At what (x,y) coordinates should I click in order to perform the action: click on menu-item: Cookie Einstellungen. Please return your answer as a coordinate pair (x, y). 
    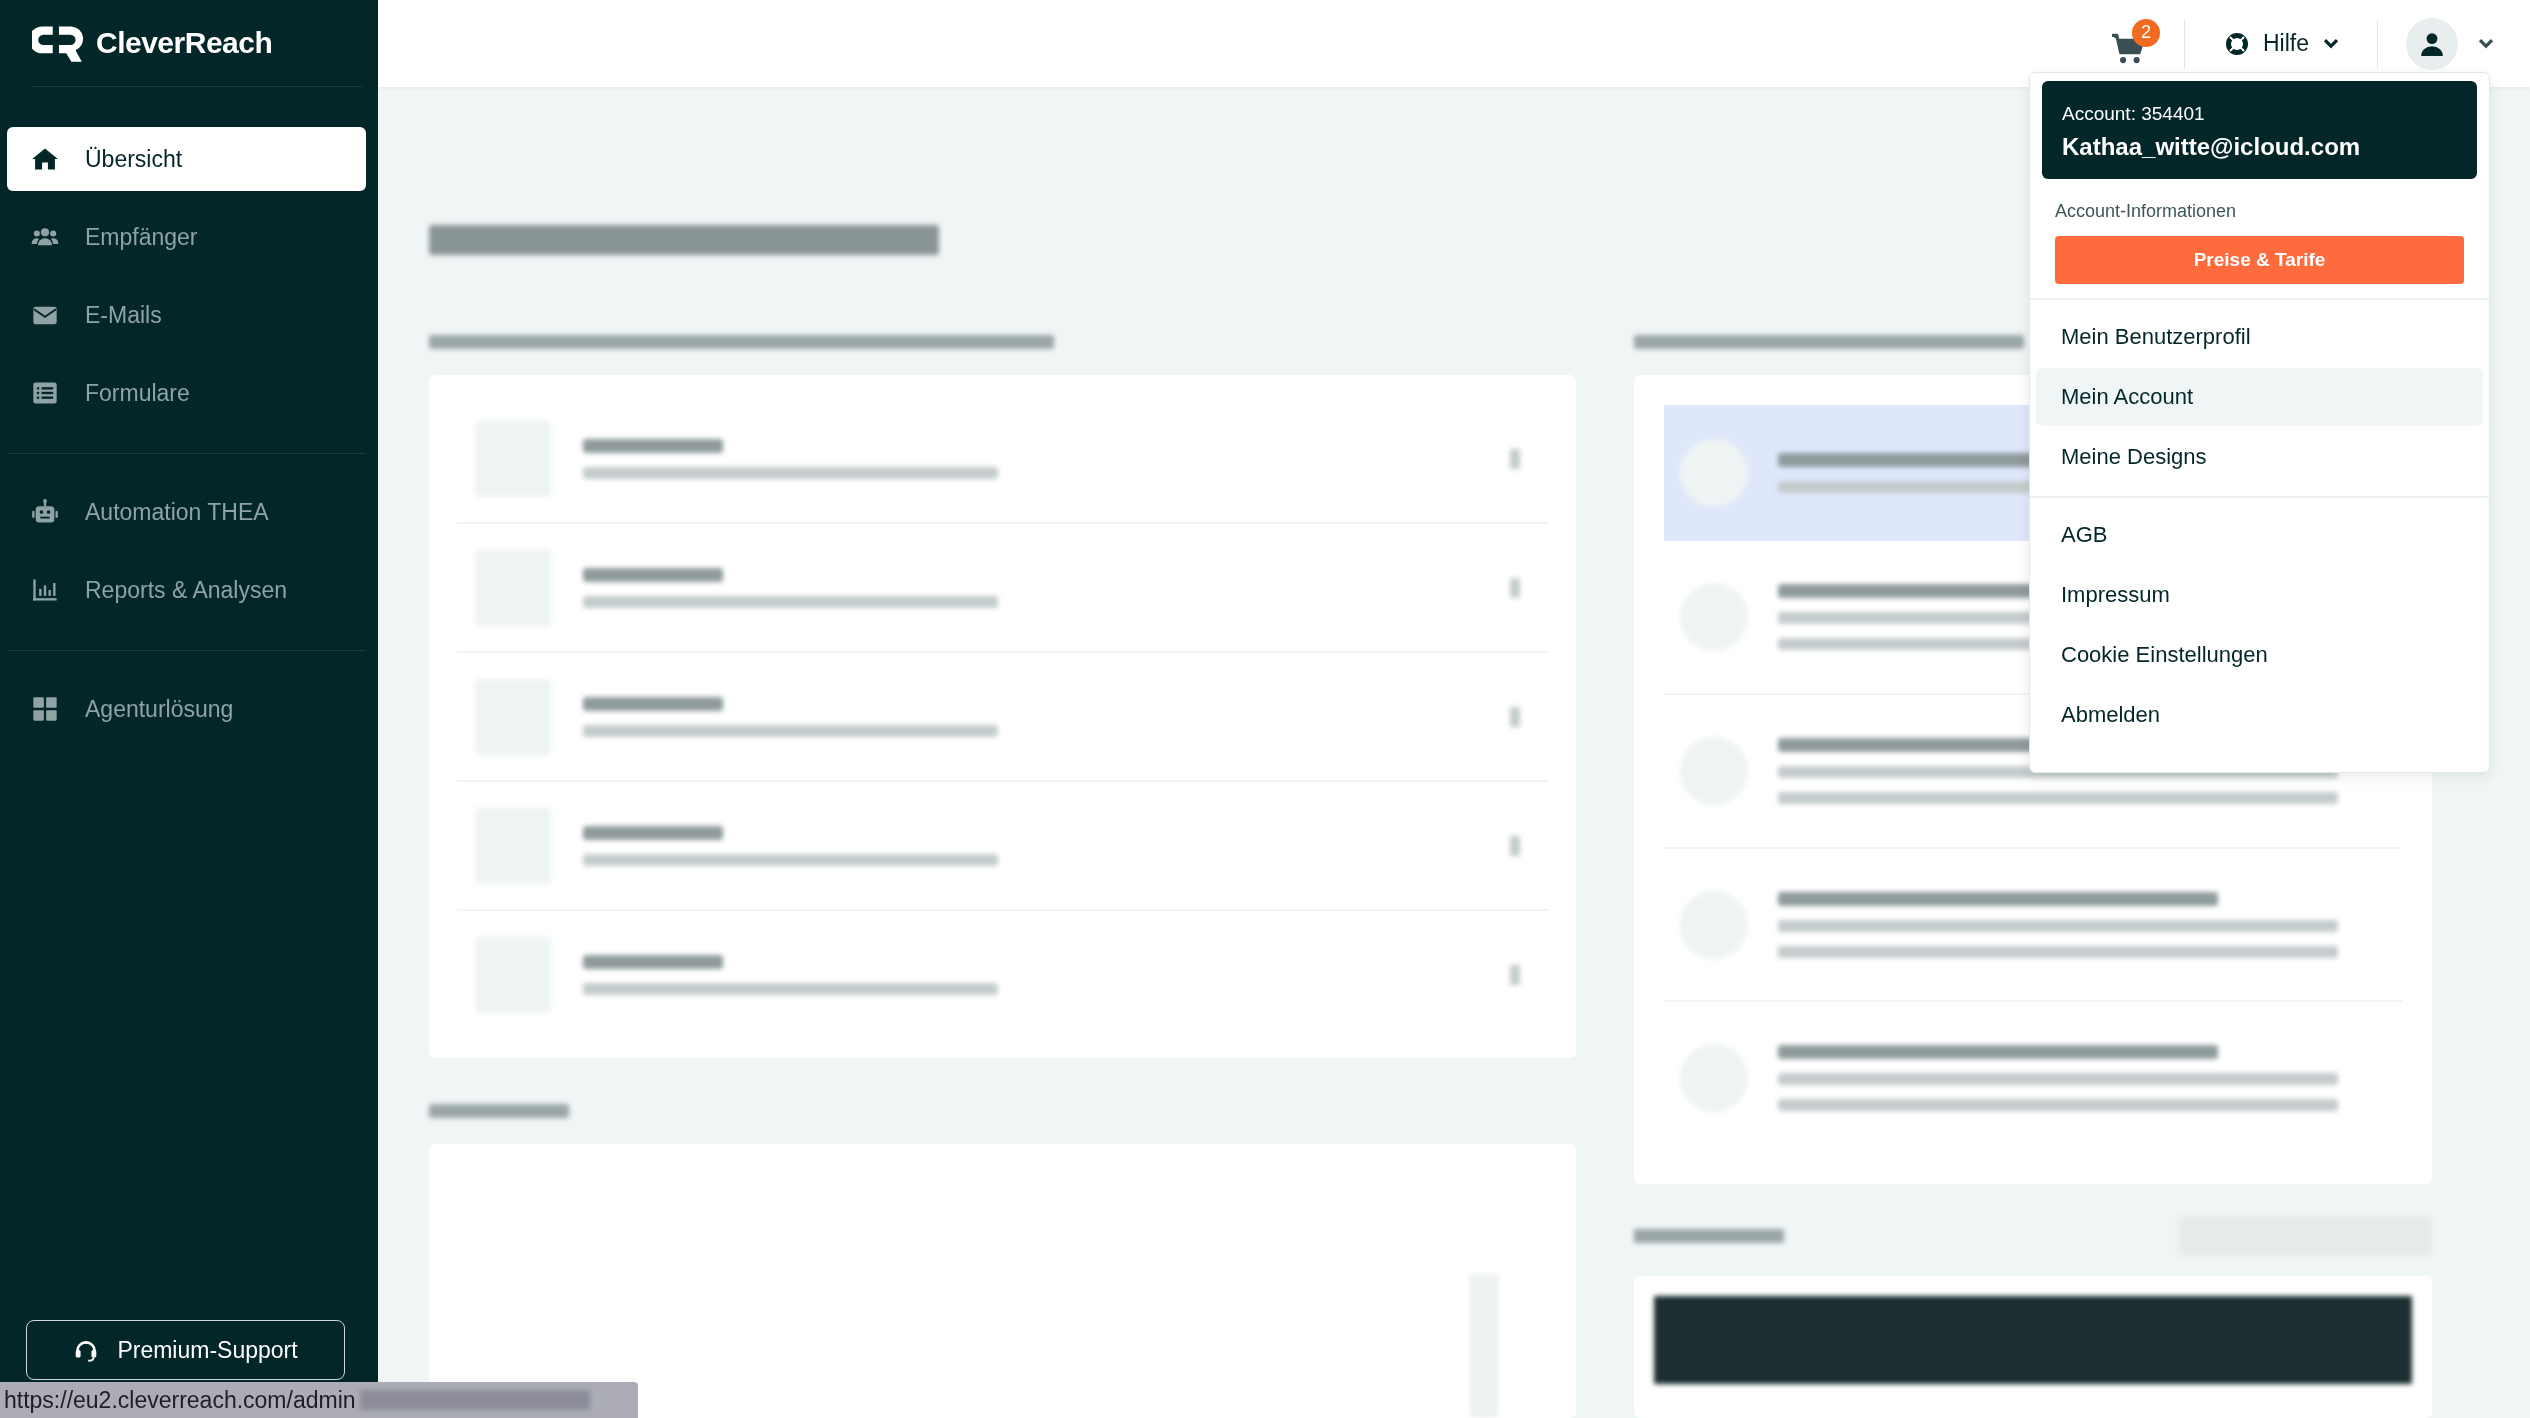
    Looking at the image, I should click on (2259, 655).